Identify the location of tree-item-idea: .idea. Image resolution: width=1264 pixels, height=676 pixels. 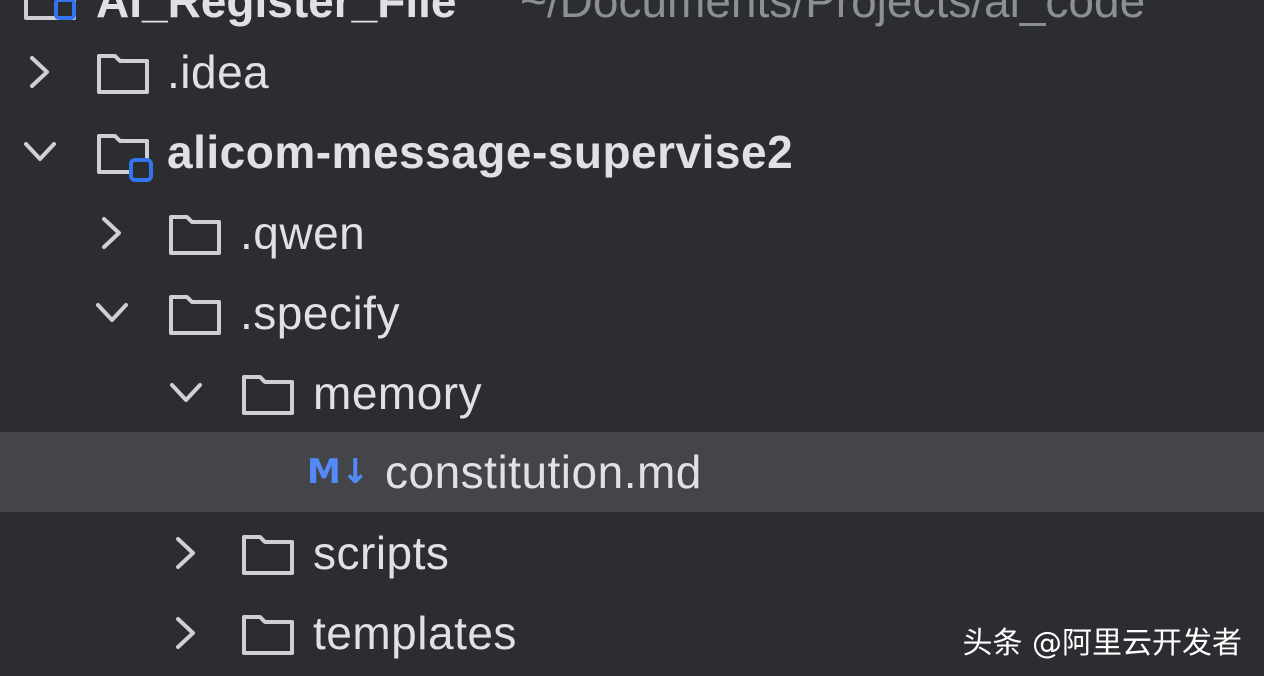
(632, 72).